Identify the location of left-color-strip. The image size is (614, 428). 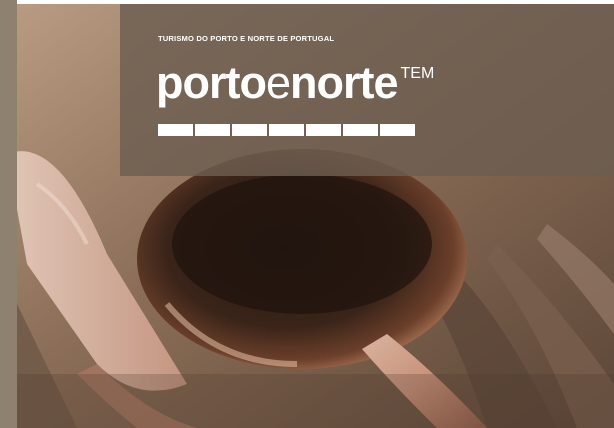
(8, 214).